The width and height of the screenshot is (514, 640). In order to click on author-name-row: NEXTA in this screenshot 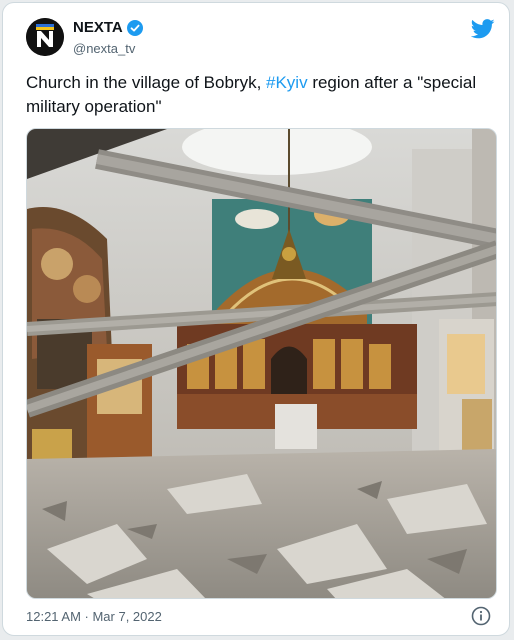, I will do `click(108, 27)`.